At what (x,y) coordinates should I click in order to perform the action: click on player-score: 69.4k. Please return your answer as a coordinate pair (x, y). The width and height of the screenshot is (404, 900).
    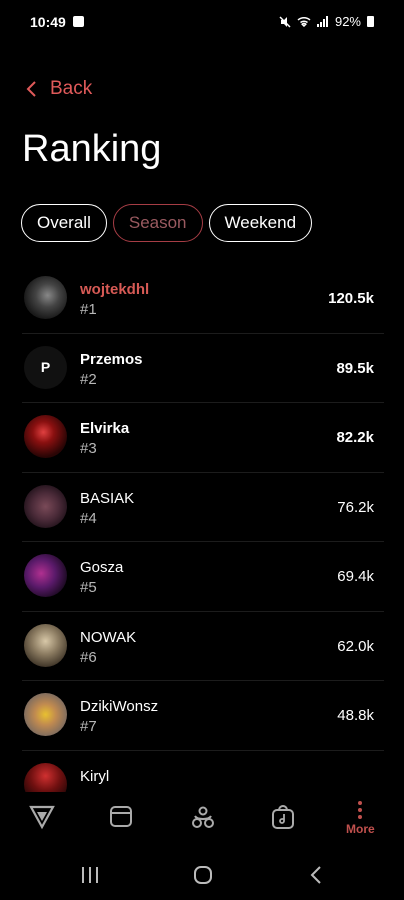
    Looking at the image, I should click on (355, 576).